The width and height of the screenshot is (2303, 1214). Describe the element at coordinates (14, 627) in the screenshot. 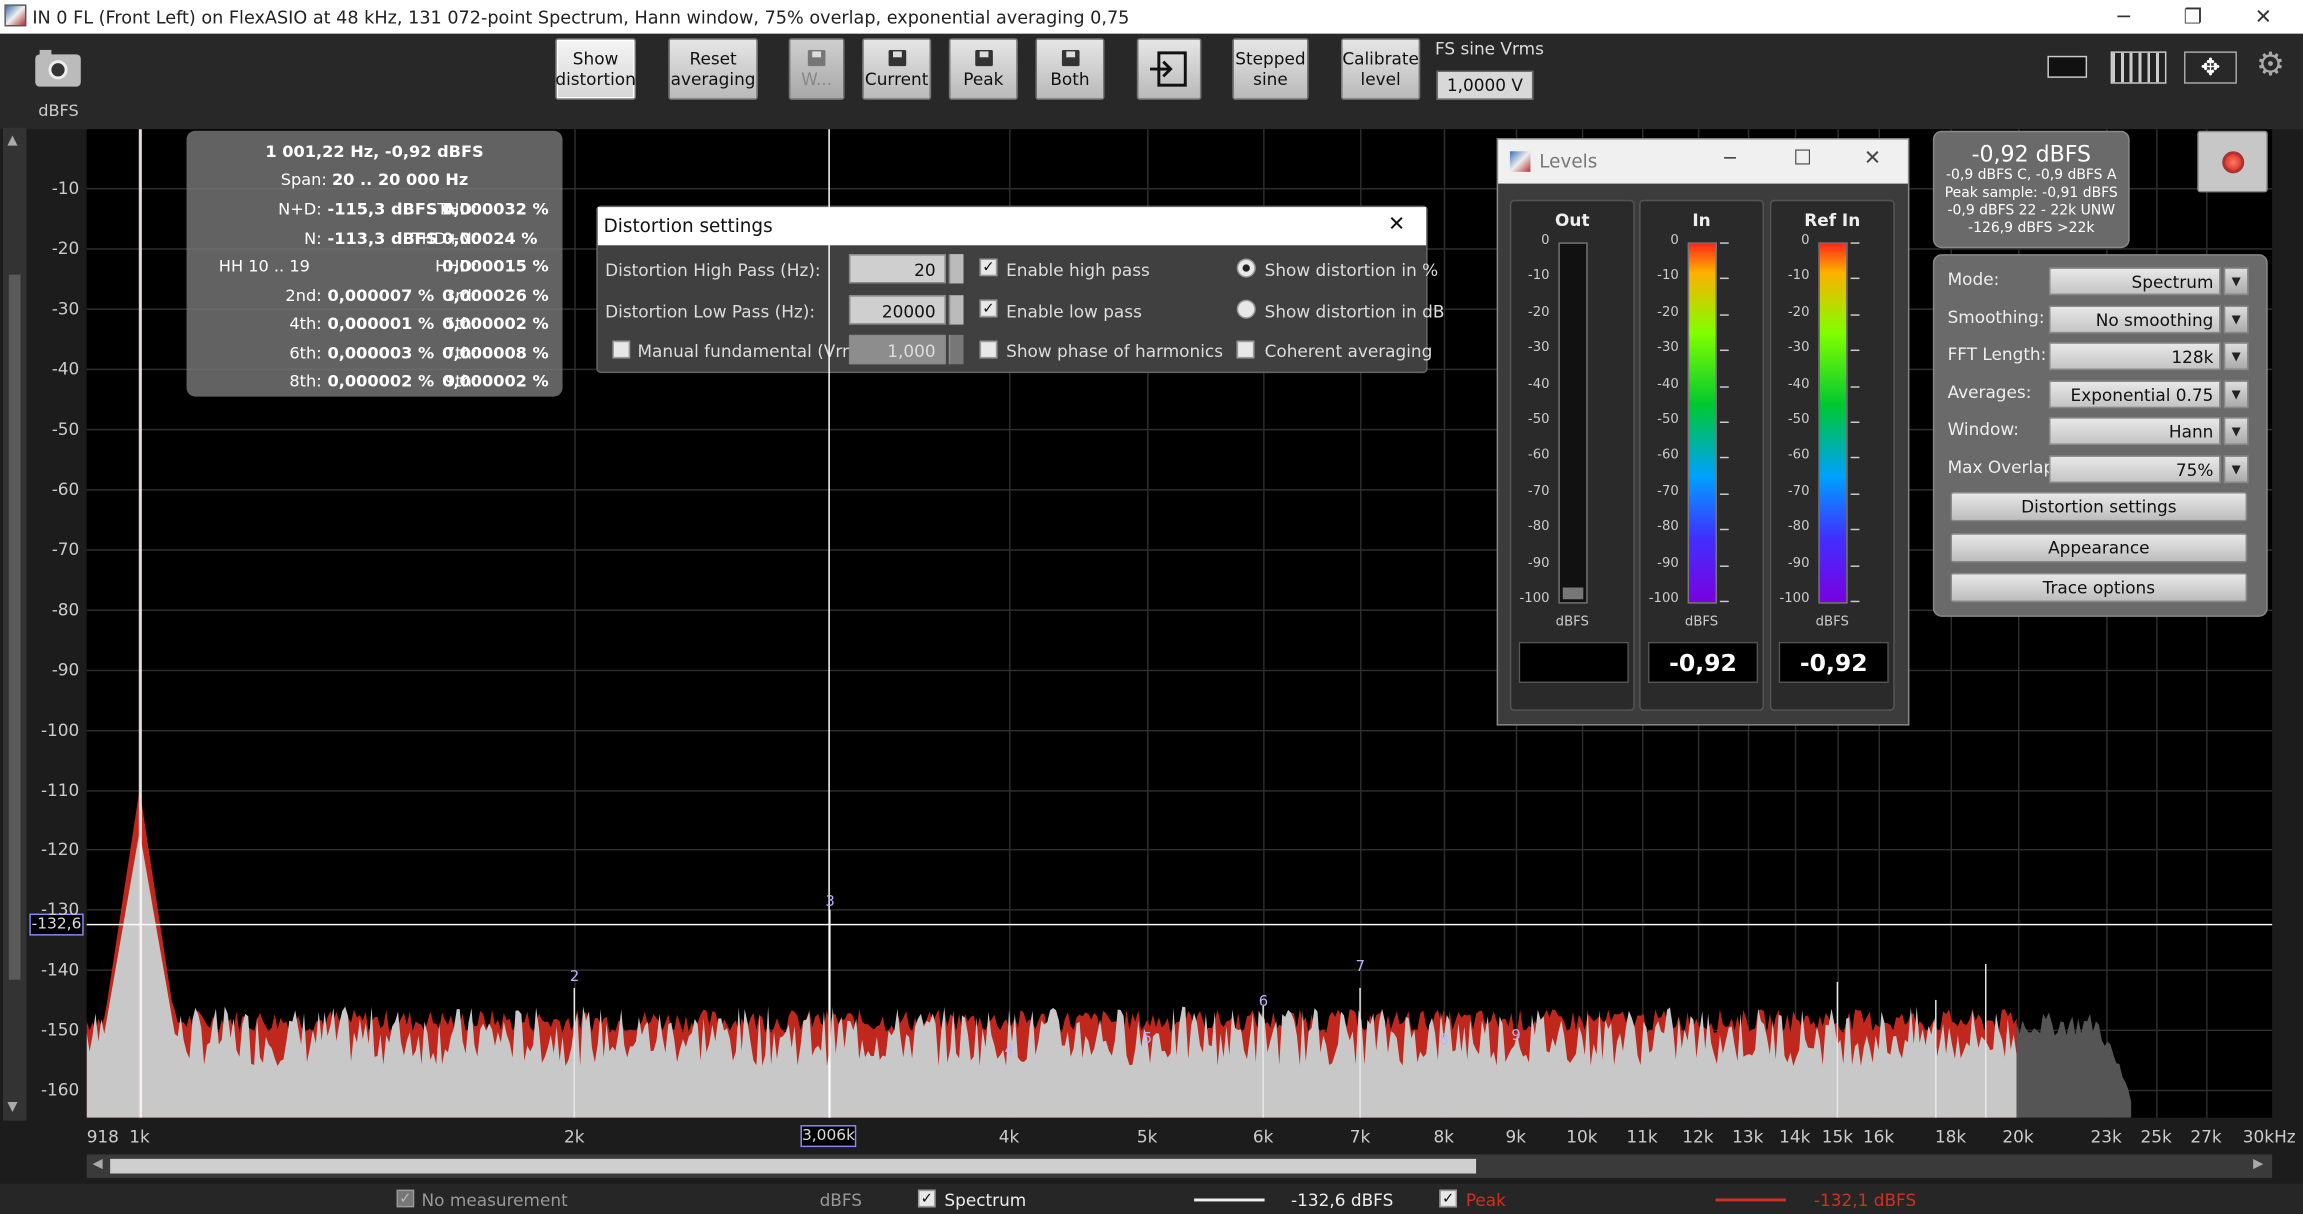

I see `scroll-thumb` at that location.